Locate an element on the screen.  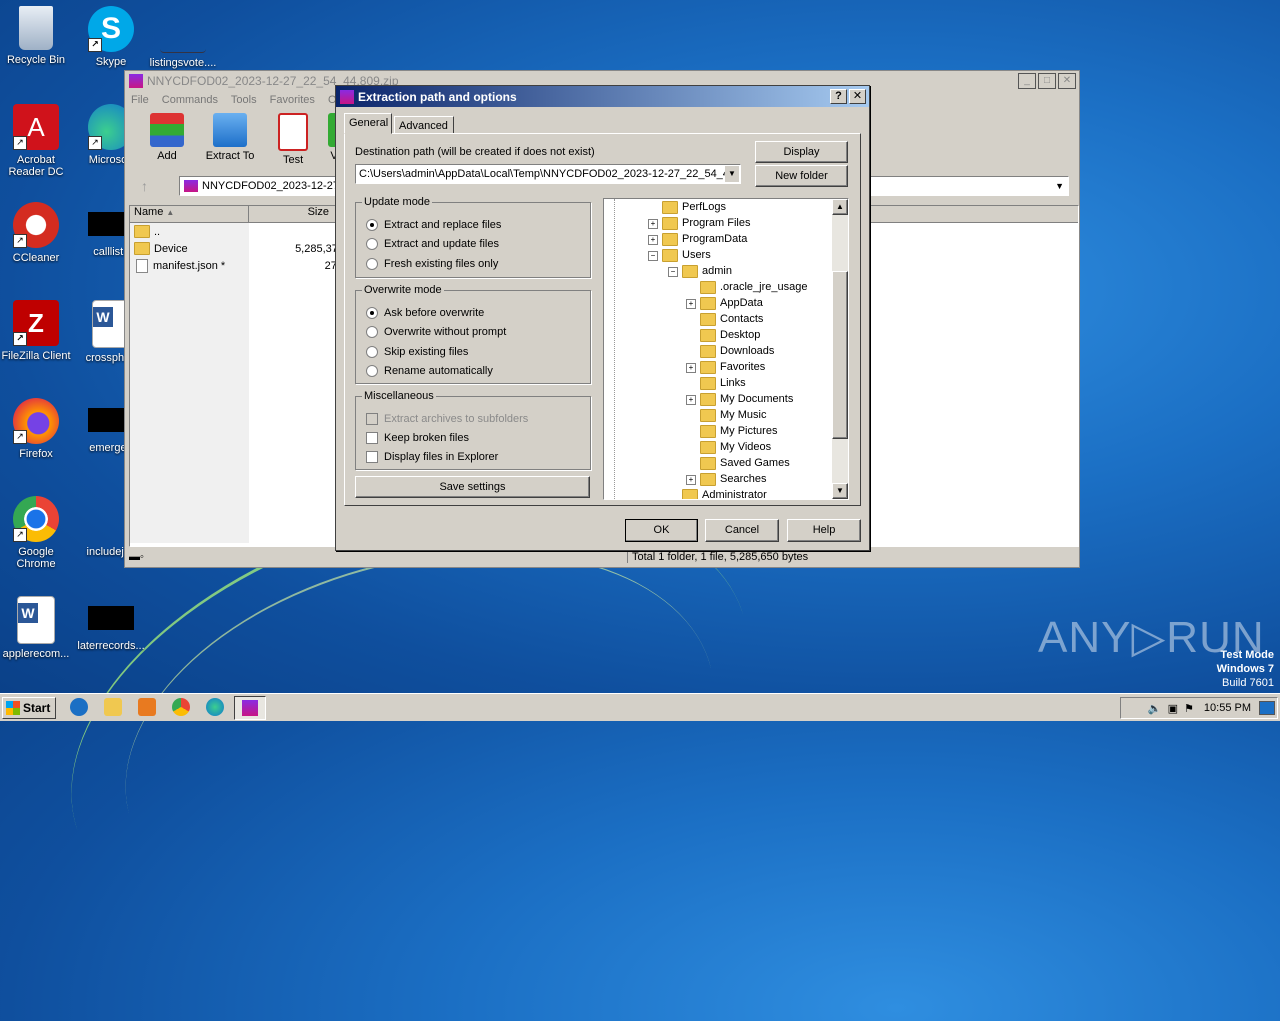
menu-favorites: Favorites is located at coordinates (292, 100).